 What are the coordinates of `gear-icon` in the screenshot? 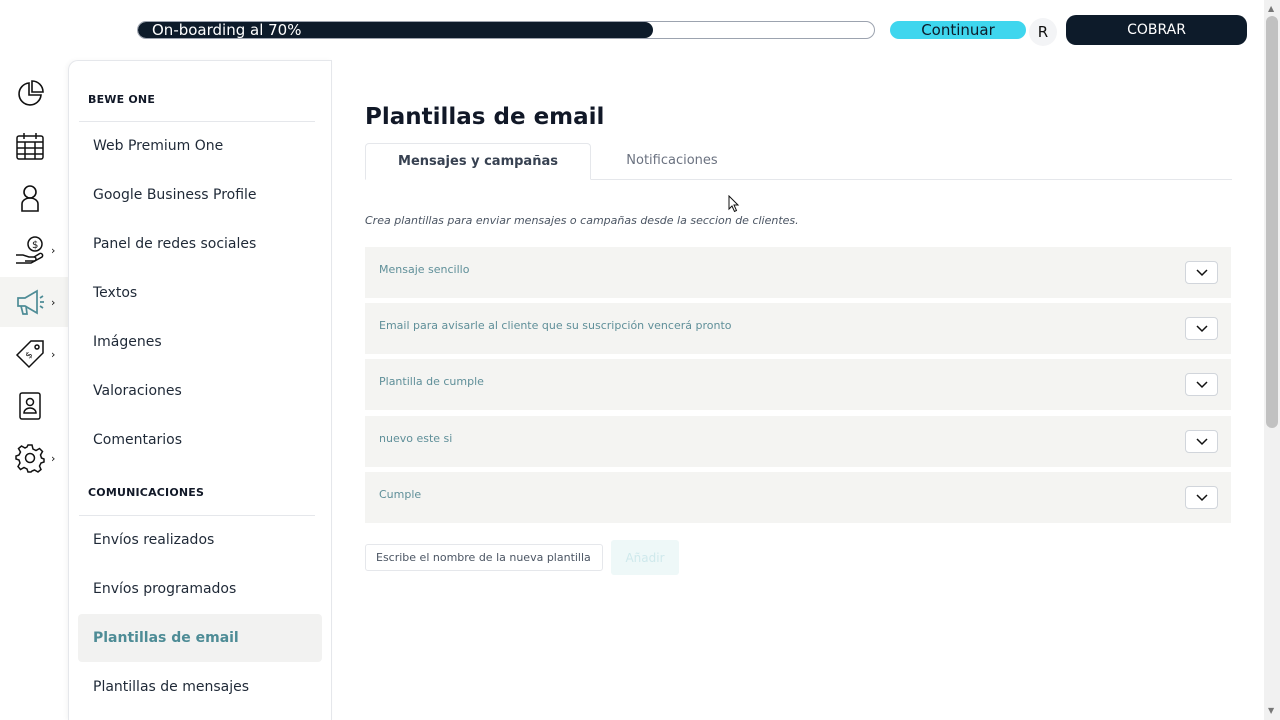 It's located at (30, 458).